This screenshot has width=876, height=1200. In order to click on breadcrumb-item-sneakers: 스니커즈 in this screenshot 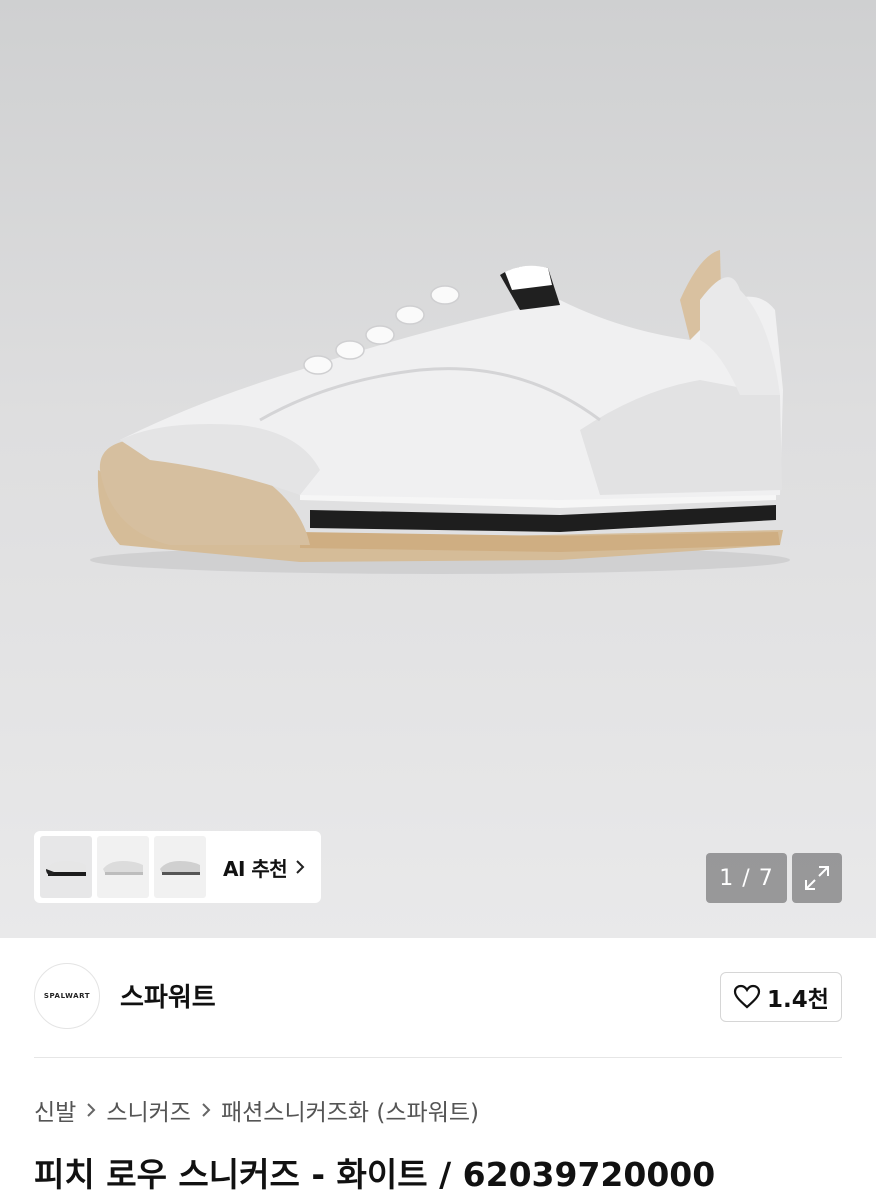, I will do `click(148, 1110)`.